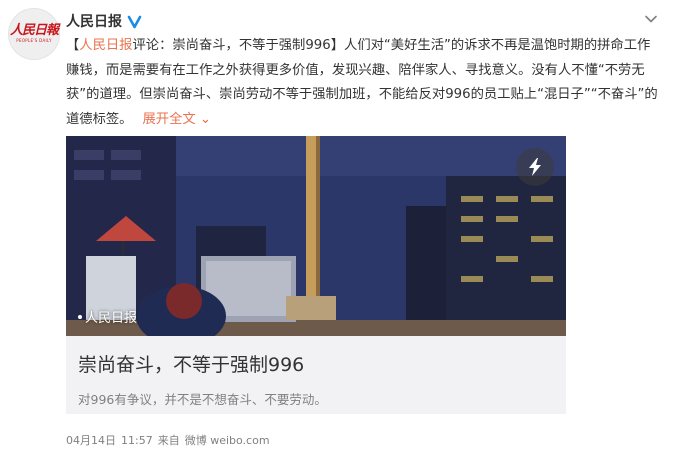 The height and width of the screenshot is (459, 676). Describe the element at coordinates (94, 21) in the screenshot. I see `user-name-link: 人民日报` at that location.